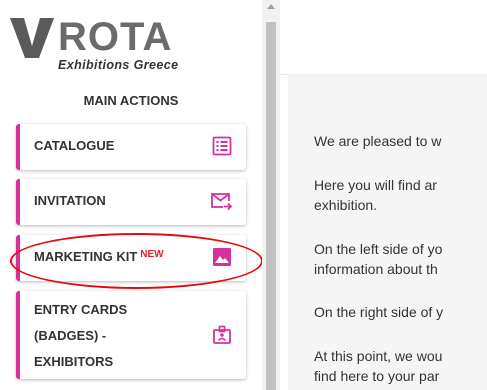 The height and width of the screenshot is (390, 487). Describe the element at coordinates (377, 376) in the screenshot. I see `closing-paragraph-line-2: find here to your par` at that location.